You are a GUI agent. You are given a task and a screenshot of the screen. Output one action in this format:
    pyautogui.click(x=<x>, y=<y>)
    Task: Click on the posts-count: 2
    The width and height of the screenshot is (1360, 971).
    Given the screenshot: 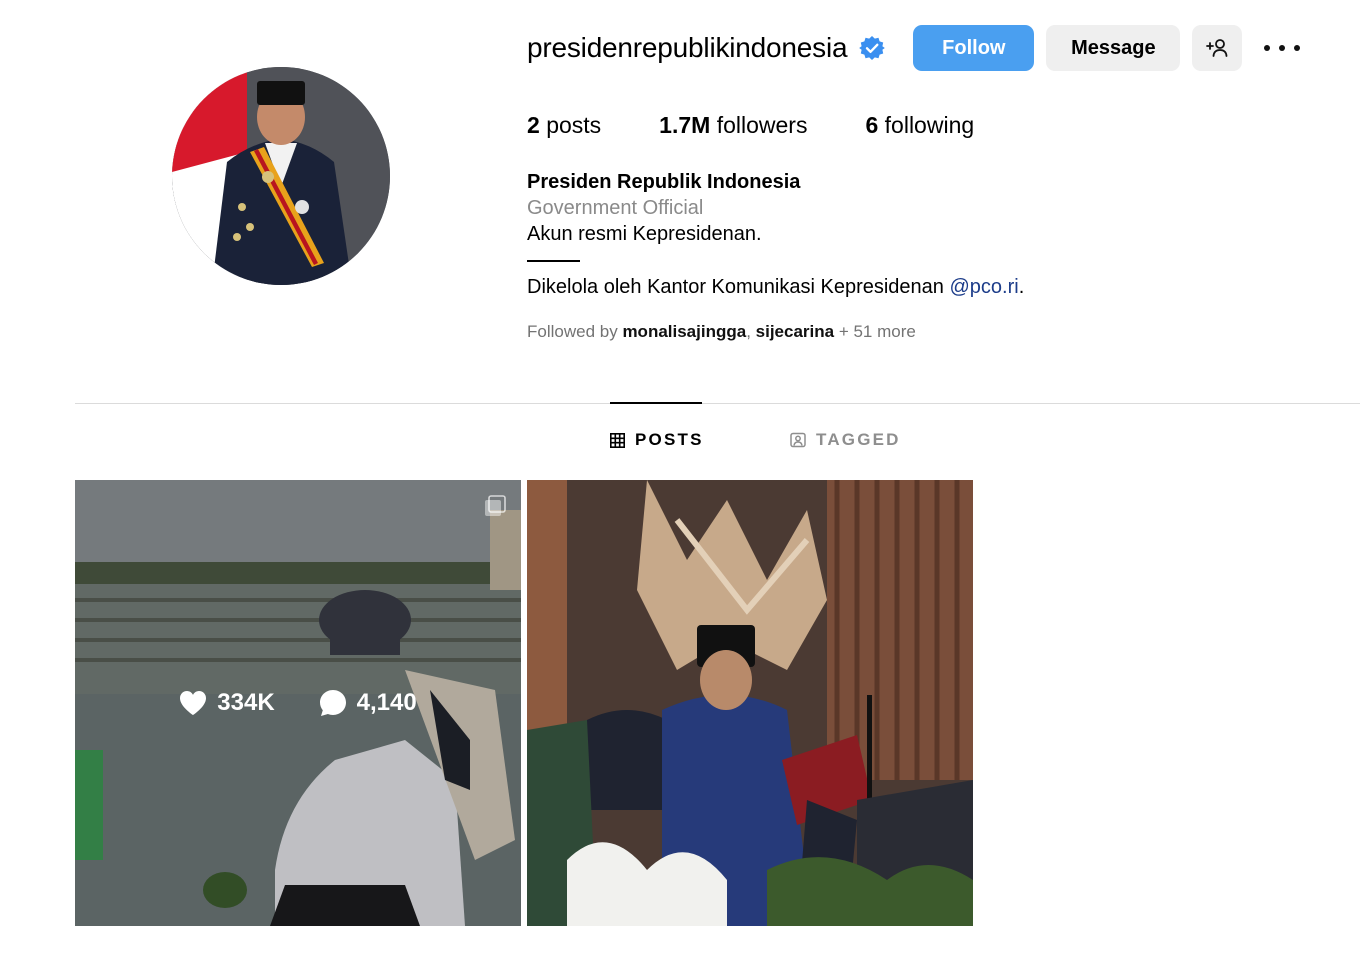 What is the action you would take?
    pyautogui.click(x=533, y=125)
    